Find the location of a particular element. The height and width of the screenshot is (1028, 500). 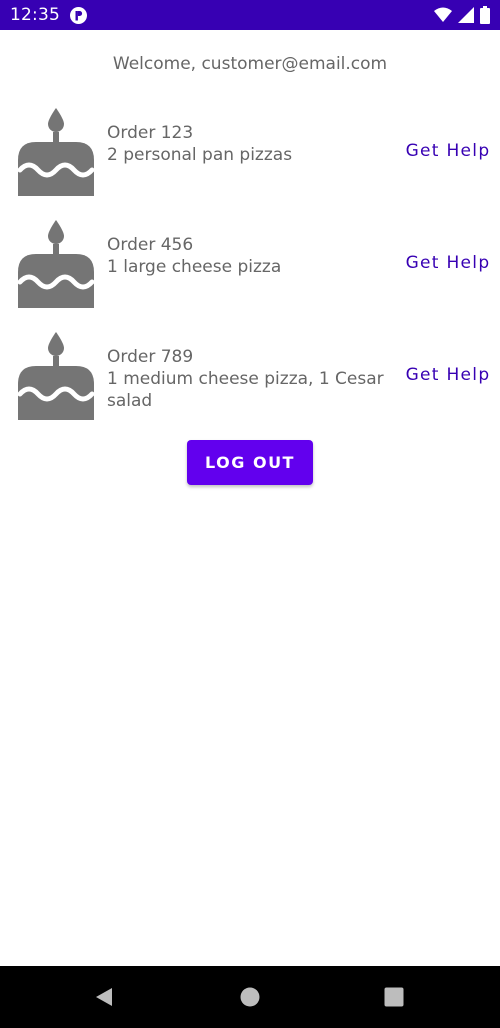

status-bar: 12:35 is located at coordinates (250, 15).